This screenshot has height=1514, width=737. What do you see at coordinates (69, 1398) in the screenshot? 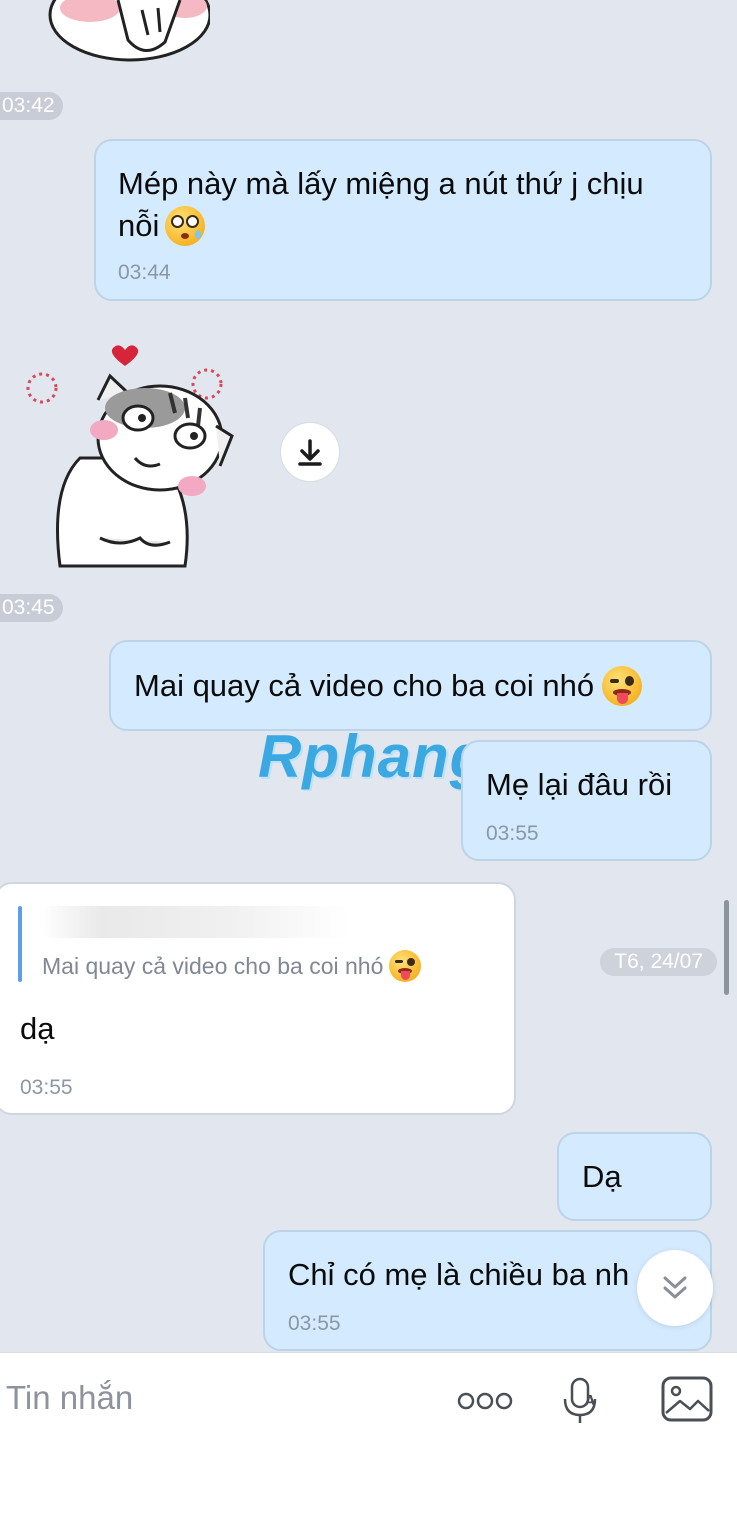
I see `message-input: Tin nhắn` at bounding box center [69, 1398].